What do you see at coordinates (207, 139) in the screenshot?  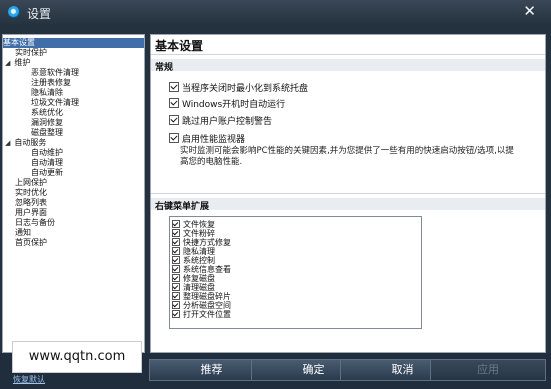 I see `option-performance-monitor: 启用性能监视器` at bounding box center [207, 139].